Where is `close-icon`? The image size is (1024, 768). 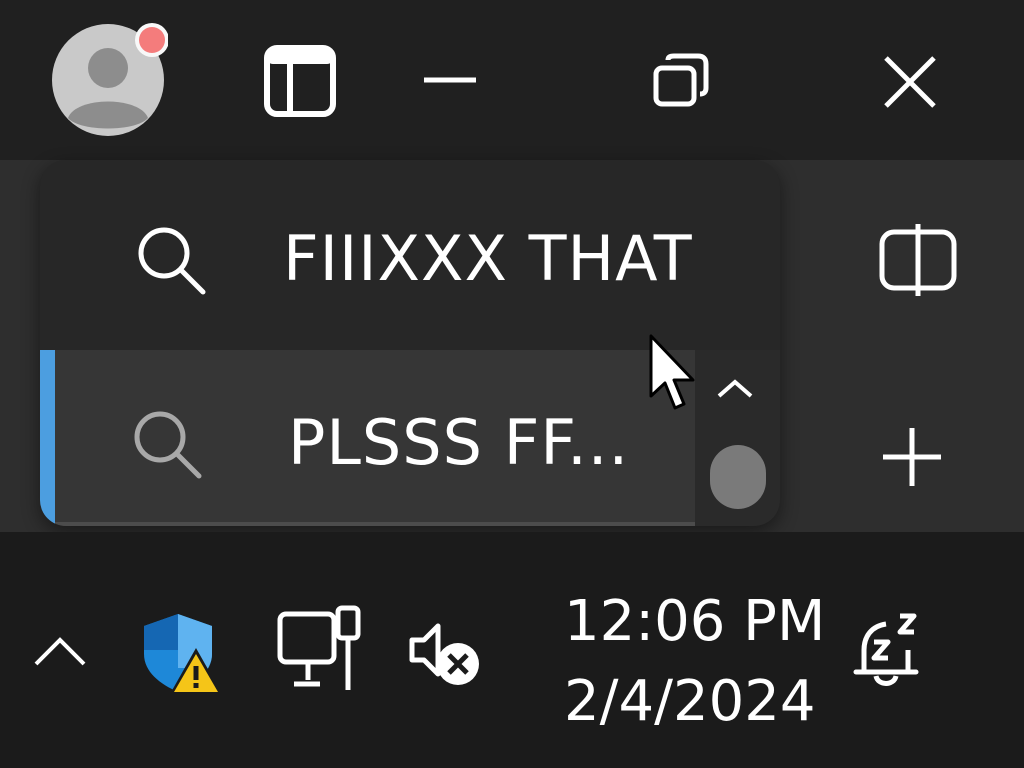 close-icon is located at coordinates (910, 82).